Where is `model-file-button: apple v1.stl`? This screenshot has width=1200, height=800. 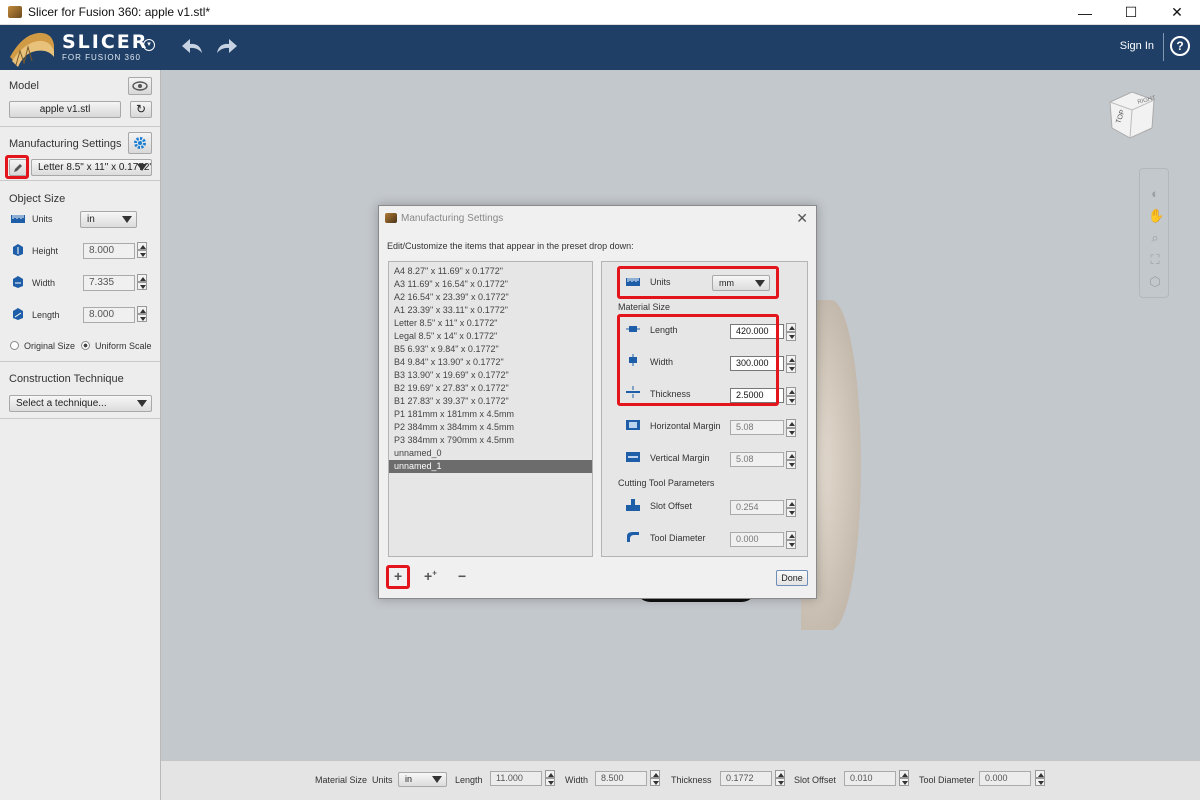
model-file-button: apple v1.stl is located at coordinates (65, 109).